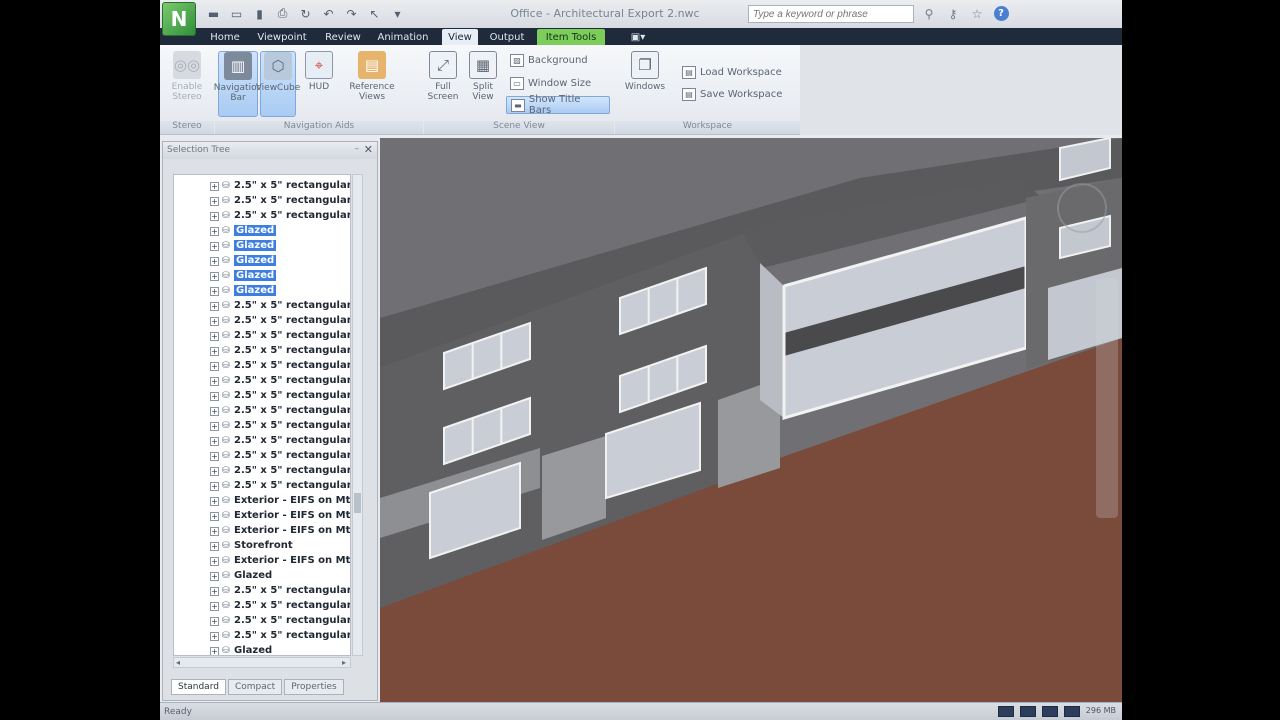 The width and height of the screenshot is (1280, 720). Describe the element at coordinates (1027, 711) in the screenshot. I see `disk-indicator-icon` at that location.